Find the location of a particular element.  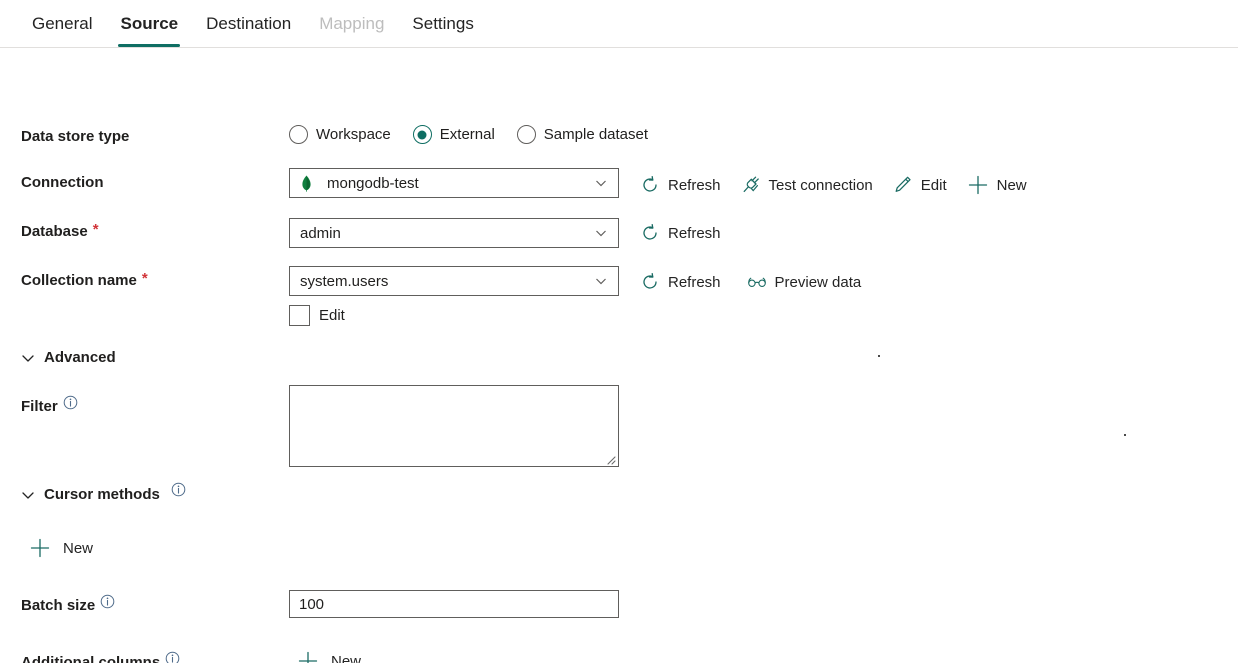

filter-label: Filter is located at coordinates (49, 405).